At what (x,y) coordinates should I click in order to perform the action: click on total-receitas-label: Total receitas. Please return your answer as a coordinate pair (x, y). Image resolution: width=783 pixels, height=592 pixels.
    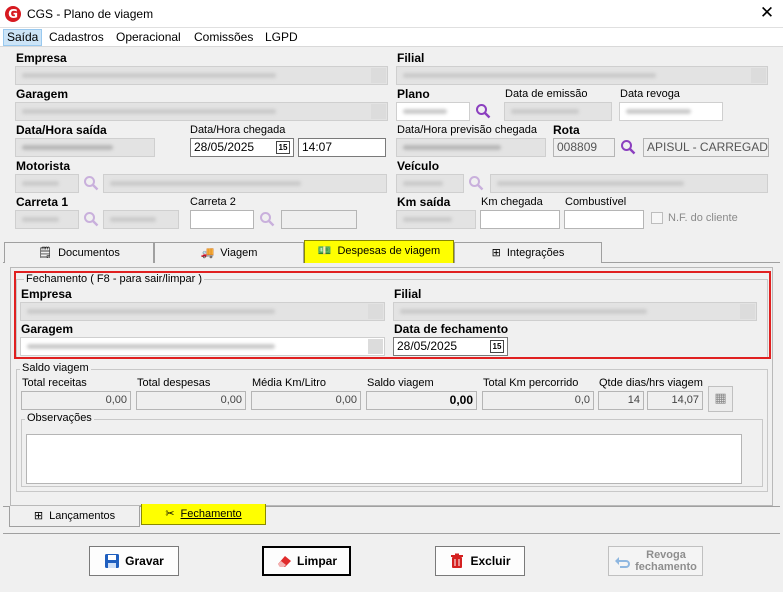
    Looking at the image, I should click on (54, 383).